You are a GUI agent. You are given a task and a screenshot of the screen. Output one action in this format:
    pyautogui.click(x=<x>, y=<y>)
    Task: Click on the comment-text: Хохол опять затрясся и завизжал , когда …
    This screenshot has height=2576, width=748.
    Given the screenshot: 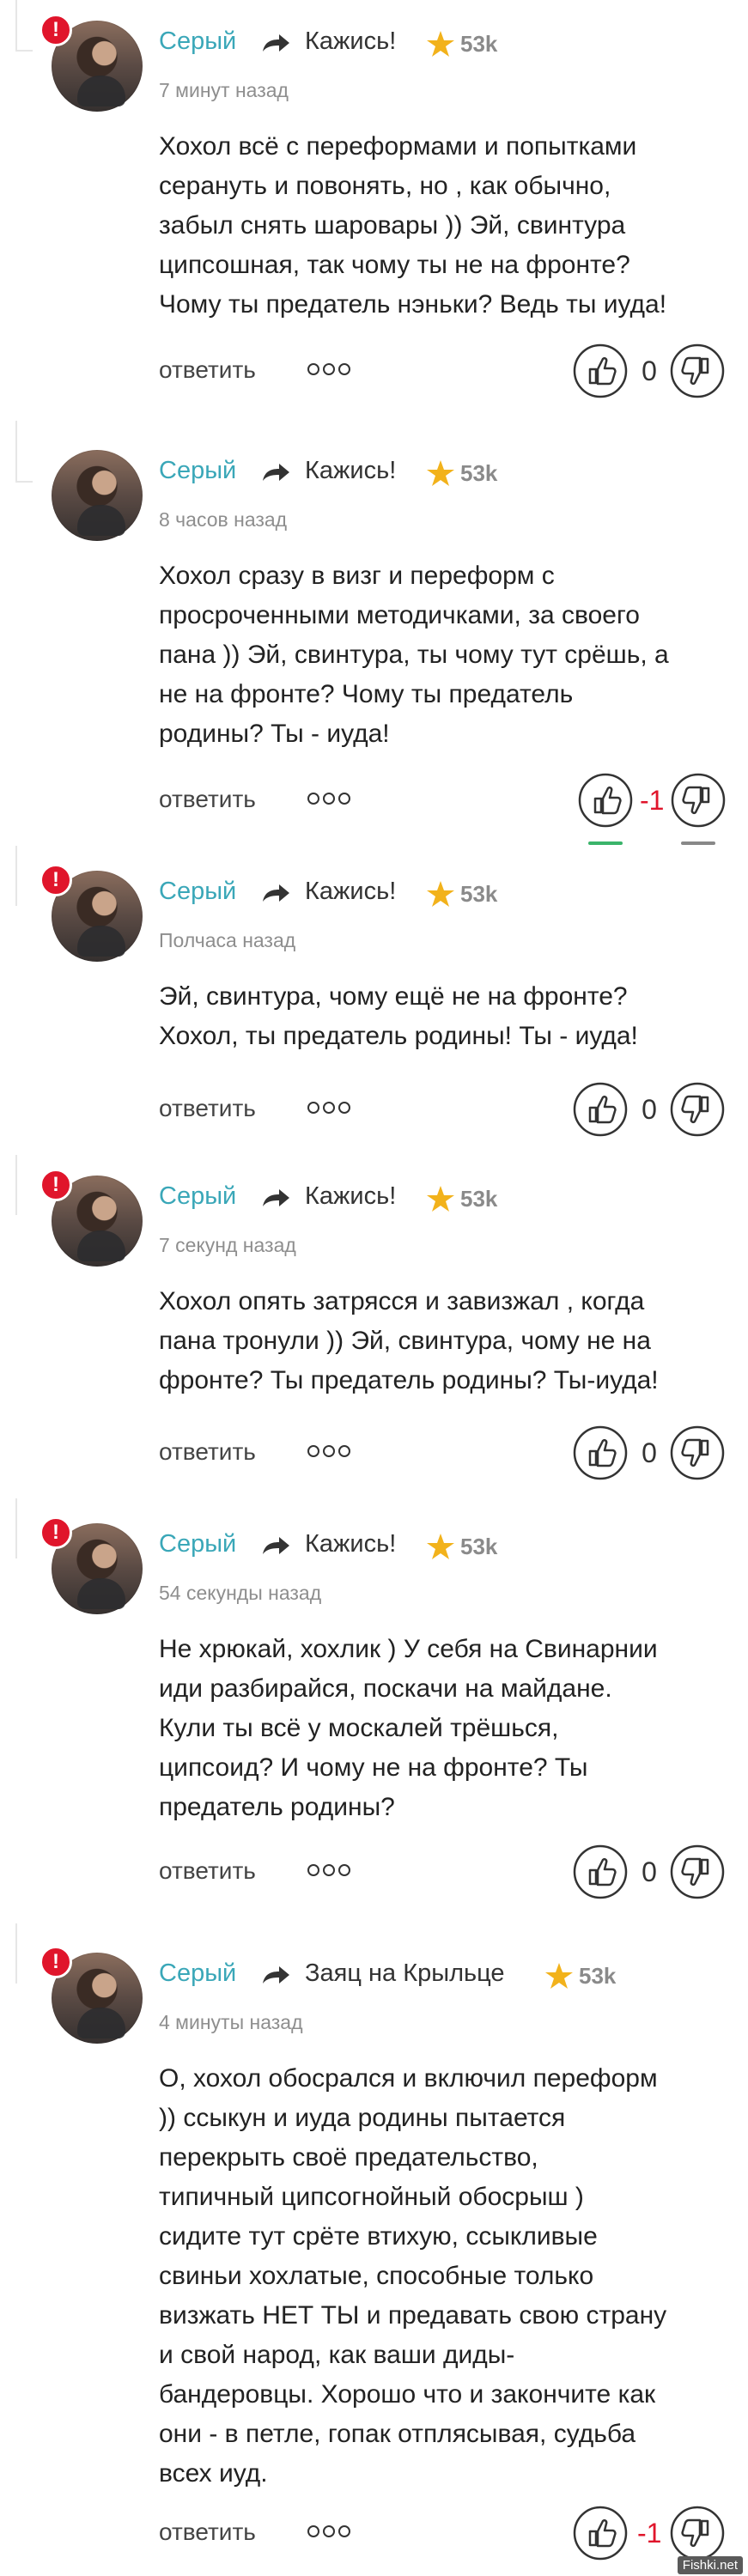 What is the action you would take?
    pyautogui.click(x=409, y=1341)
    